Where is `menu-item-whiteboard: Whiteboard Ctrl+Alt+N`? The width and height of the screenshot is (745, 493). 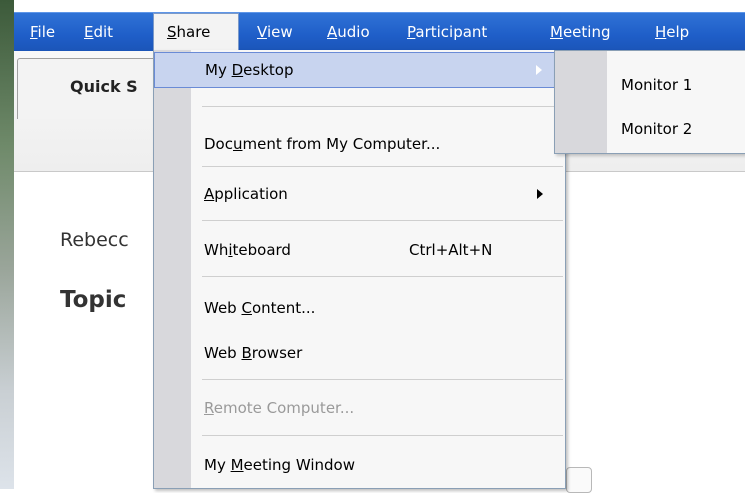
menu-item-whiteboard: Whiteboard Ctrl+Alt+N is located at coordinates (359, 250).